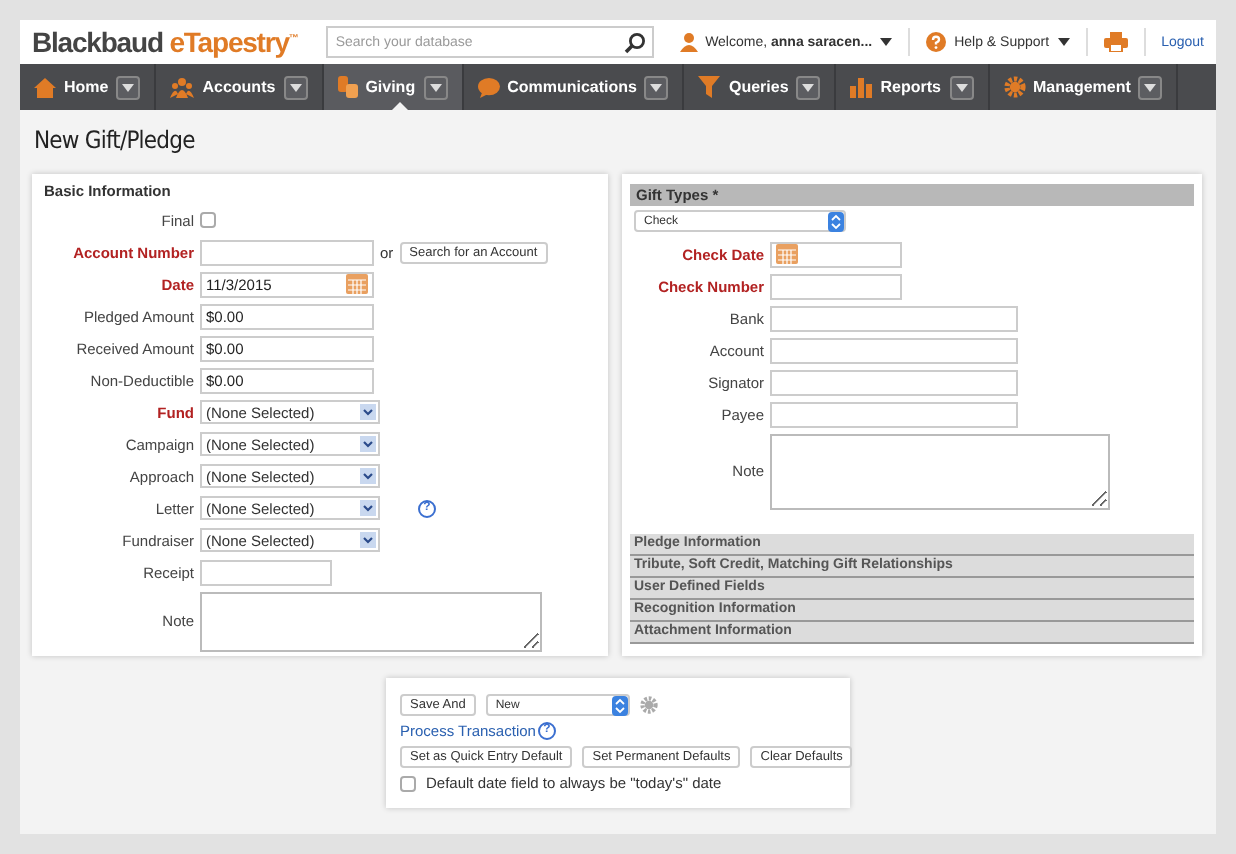  I want to click on funnel-icon, so click(709, 87).